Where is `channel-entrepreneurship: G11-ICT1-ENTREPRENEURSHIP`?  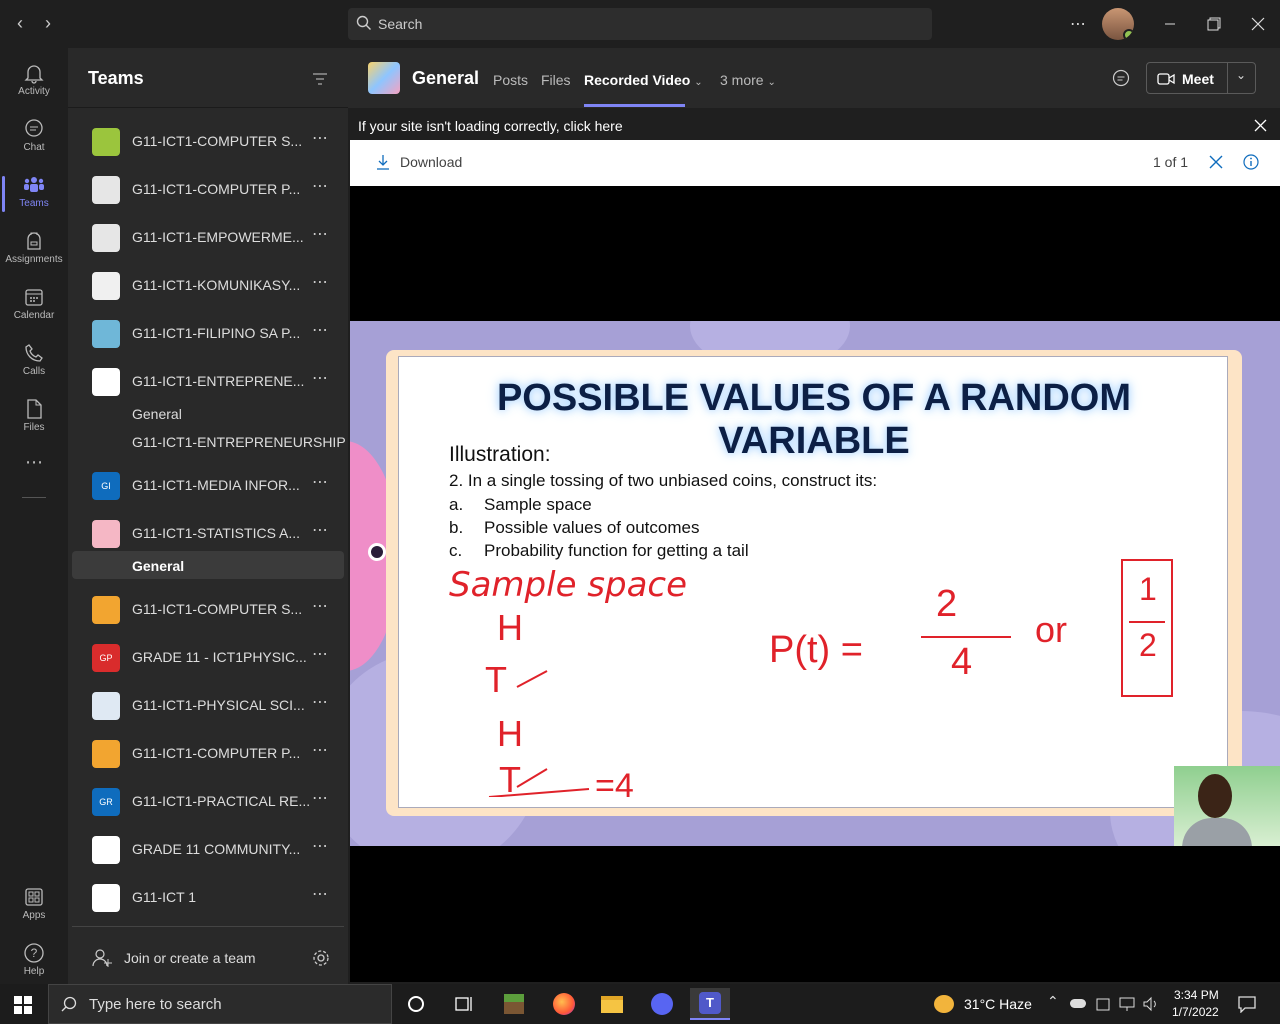 channel-entrepreneurship: G11-ICT1-ENTREPRENEURSHIP is located at coordinates (239, 442).